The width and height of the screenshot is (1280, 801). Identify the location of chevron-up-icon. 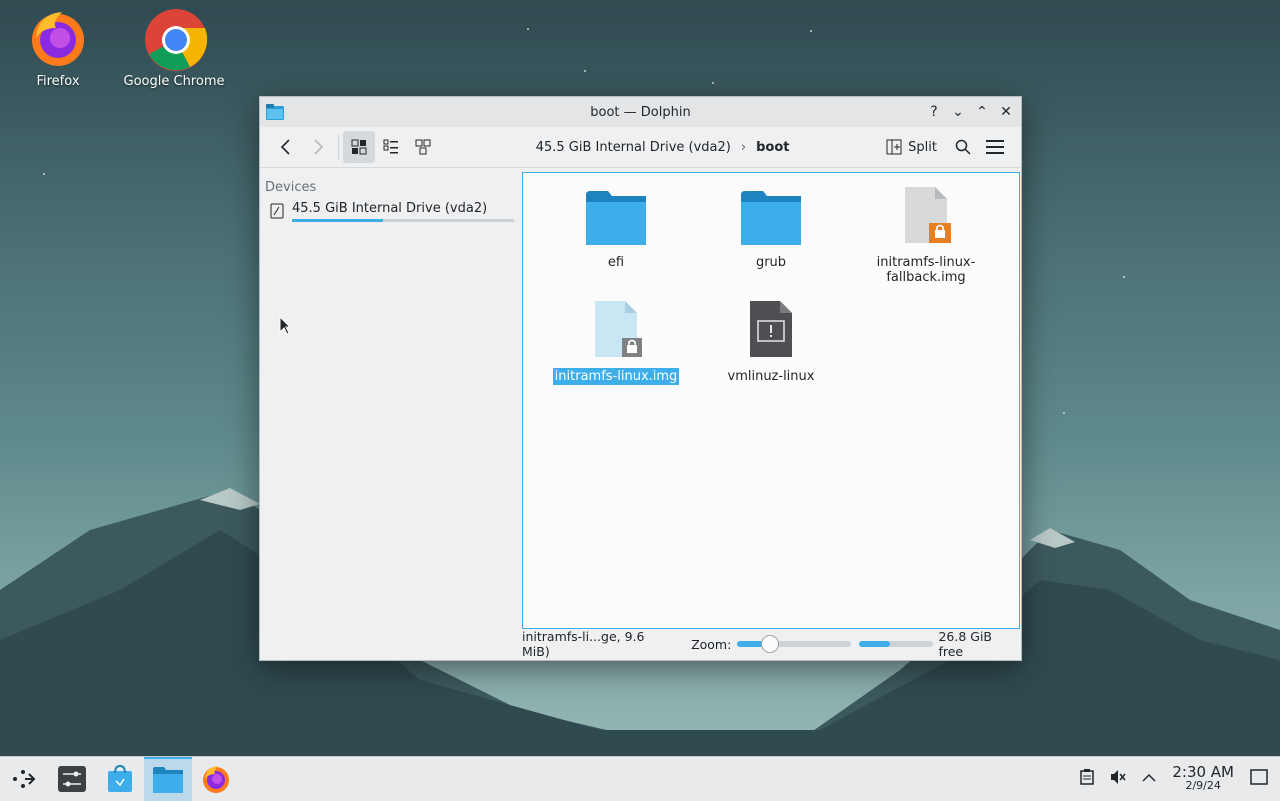
(1149, 777).